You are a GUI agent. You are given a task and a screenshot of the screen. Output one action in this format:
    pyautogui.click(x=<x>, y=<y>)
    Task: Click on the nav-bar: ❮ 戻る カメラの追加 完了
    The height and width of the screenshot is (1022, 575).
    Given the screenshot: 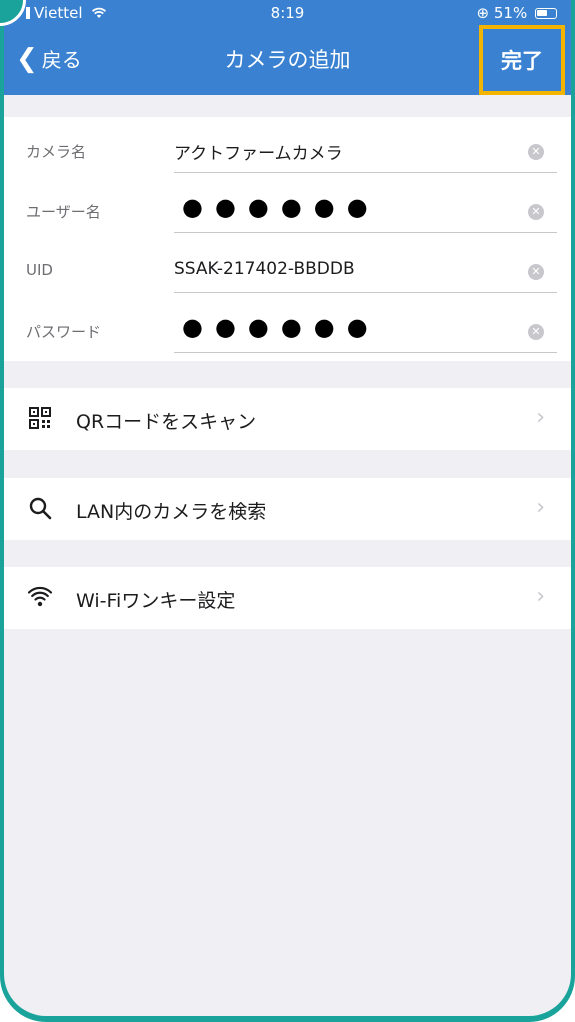 What is the action you would take?
    pyautogui.click(x=287, y=60)
    